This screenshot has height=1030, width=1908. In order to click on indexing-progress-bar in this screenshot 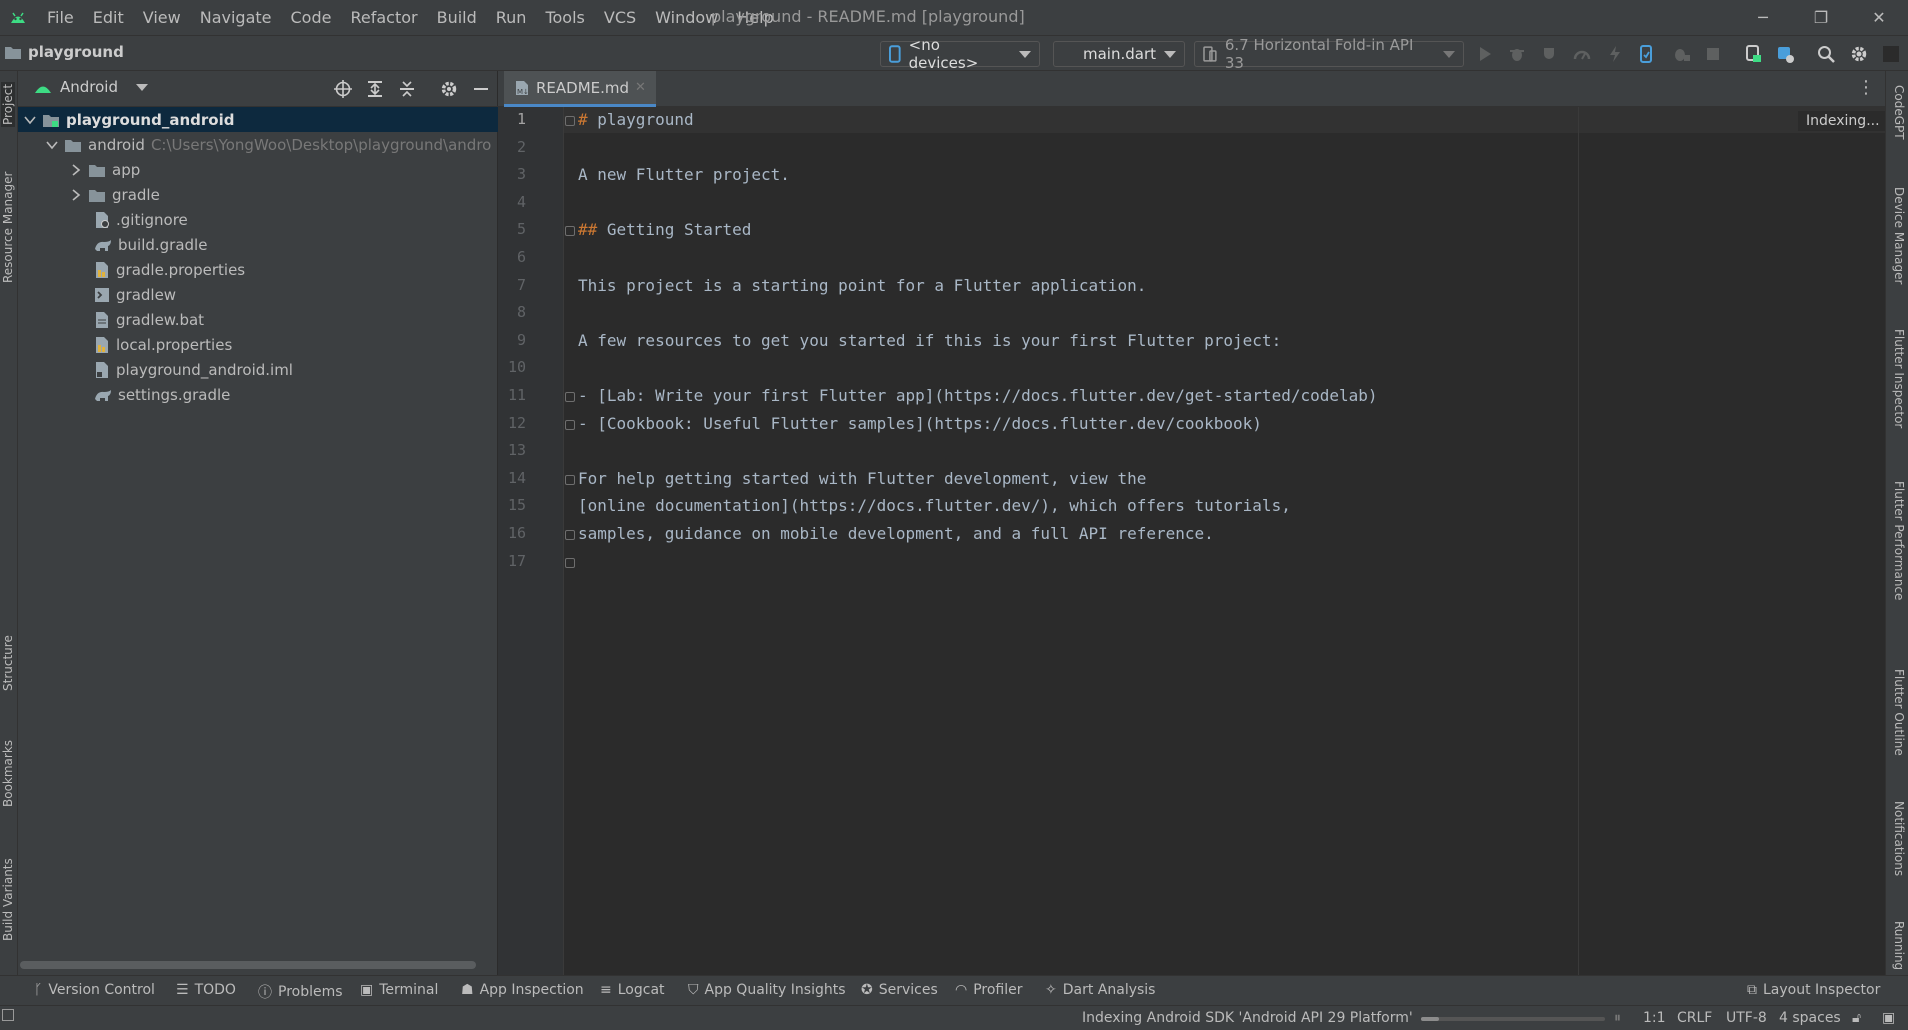, I will do `click(1513, 1019)`.